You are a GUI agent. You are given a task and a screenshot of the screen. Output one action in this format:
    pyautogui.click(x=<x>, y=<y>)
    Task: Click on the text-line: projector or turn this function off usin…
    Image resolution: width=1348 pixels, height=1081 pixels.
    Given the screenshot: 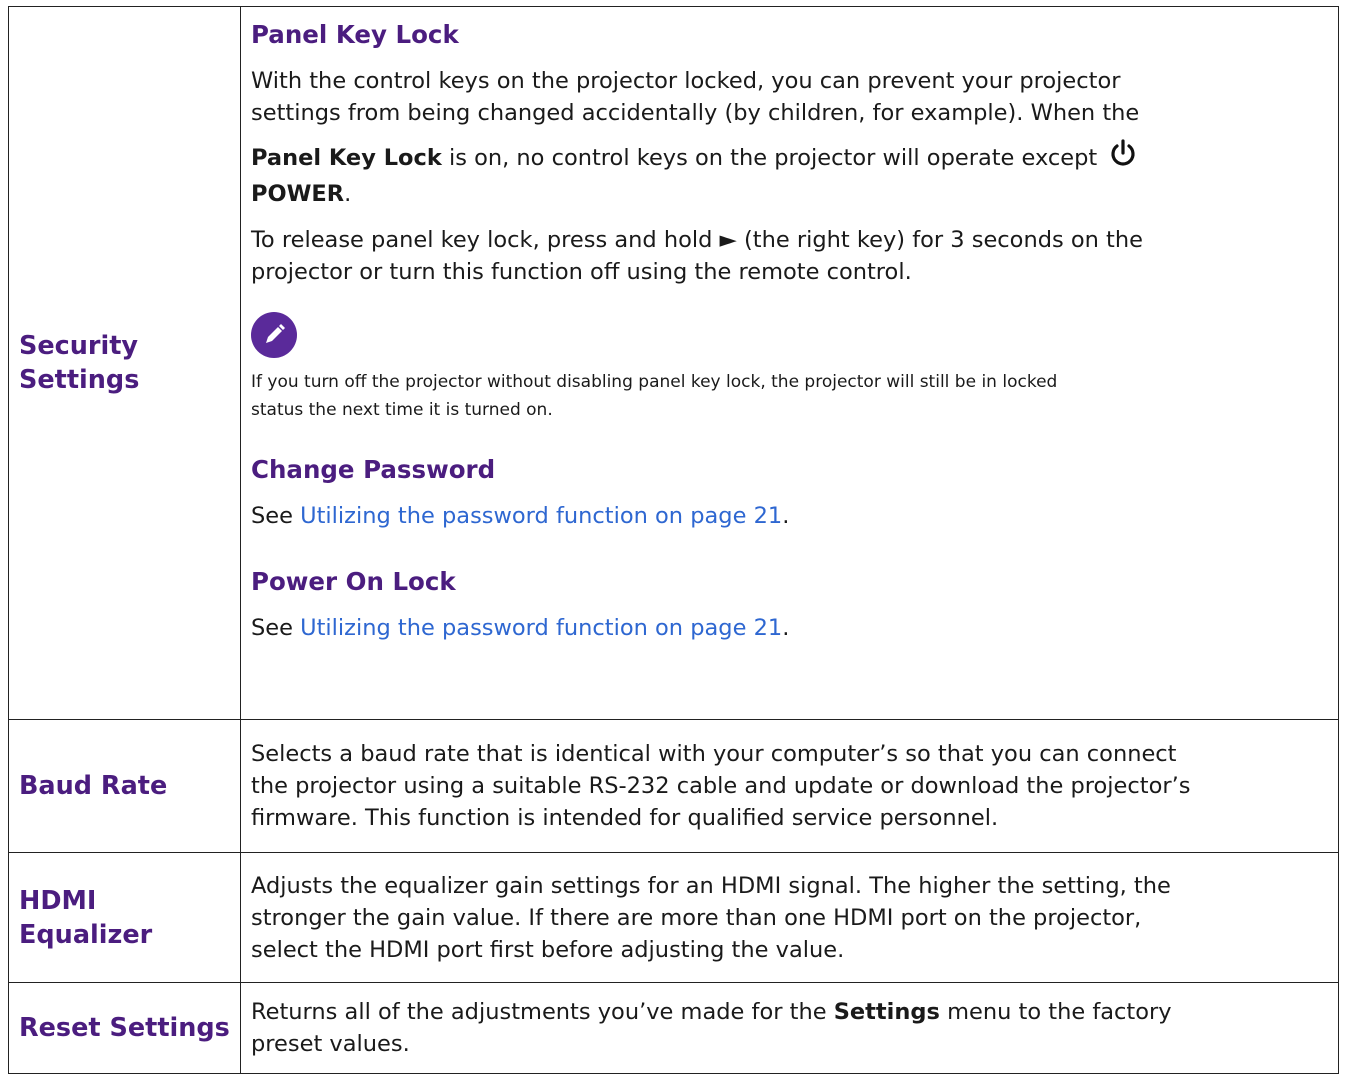 What is the action you would take?
    pyautogui.click(x=581, y=272)
    